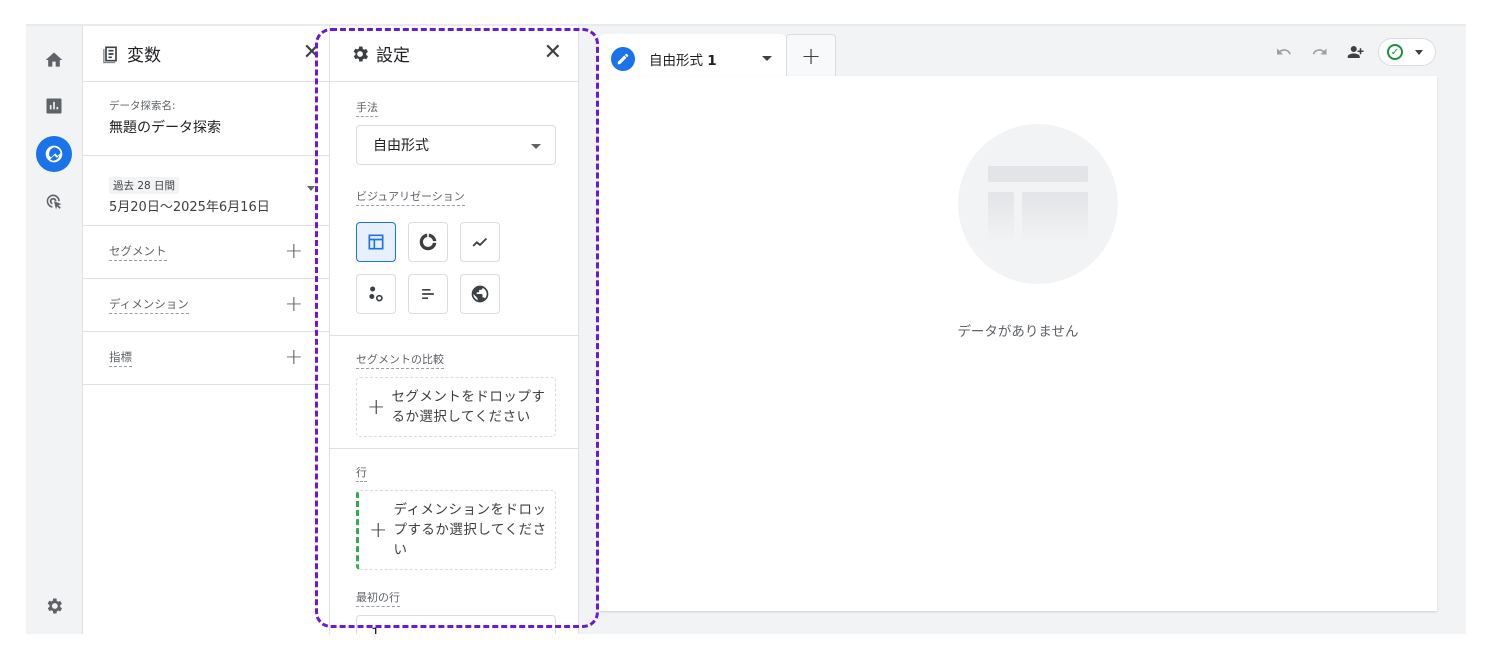 This screenshot has height=648, width=1490. I want to click on redo-icon, so click(1320, 52).